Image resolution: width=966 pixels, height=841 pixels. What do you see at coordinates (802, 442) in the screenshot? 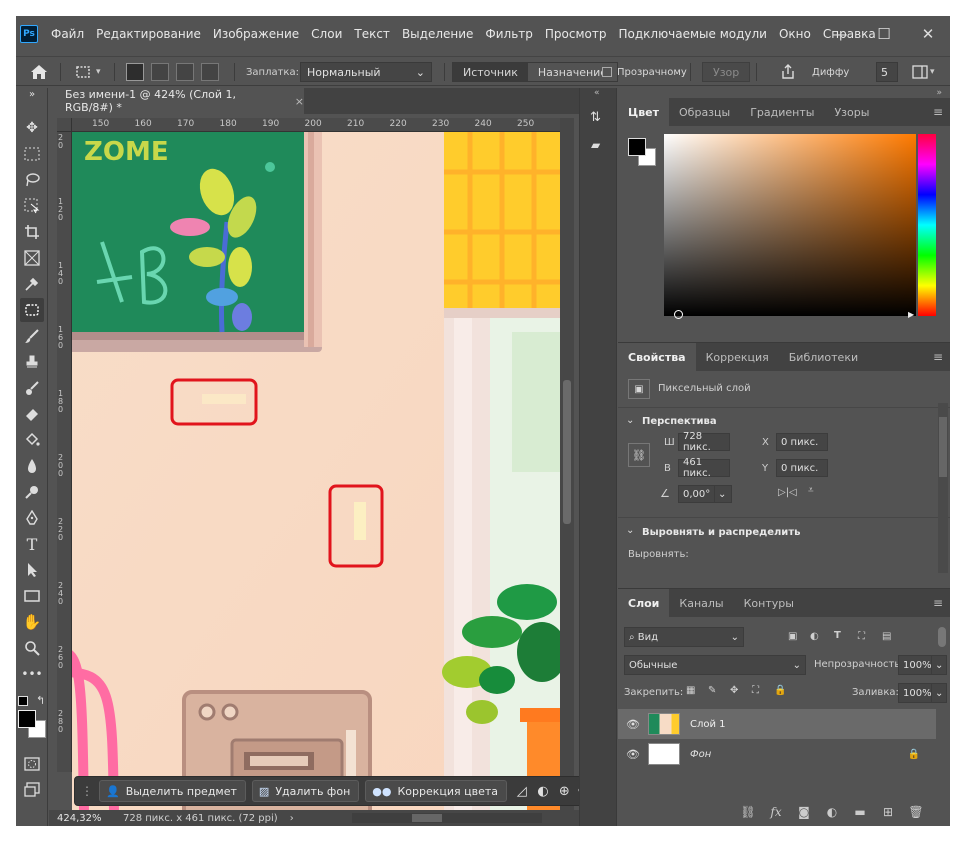
I see `x-input: 0 пикс.` at bounding box center [802, 442].